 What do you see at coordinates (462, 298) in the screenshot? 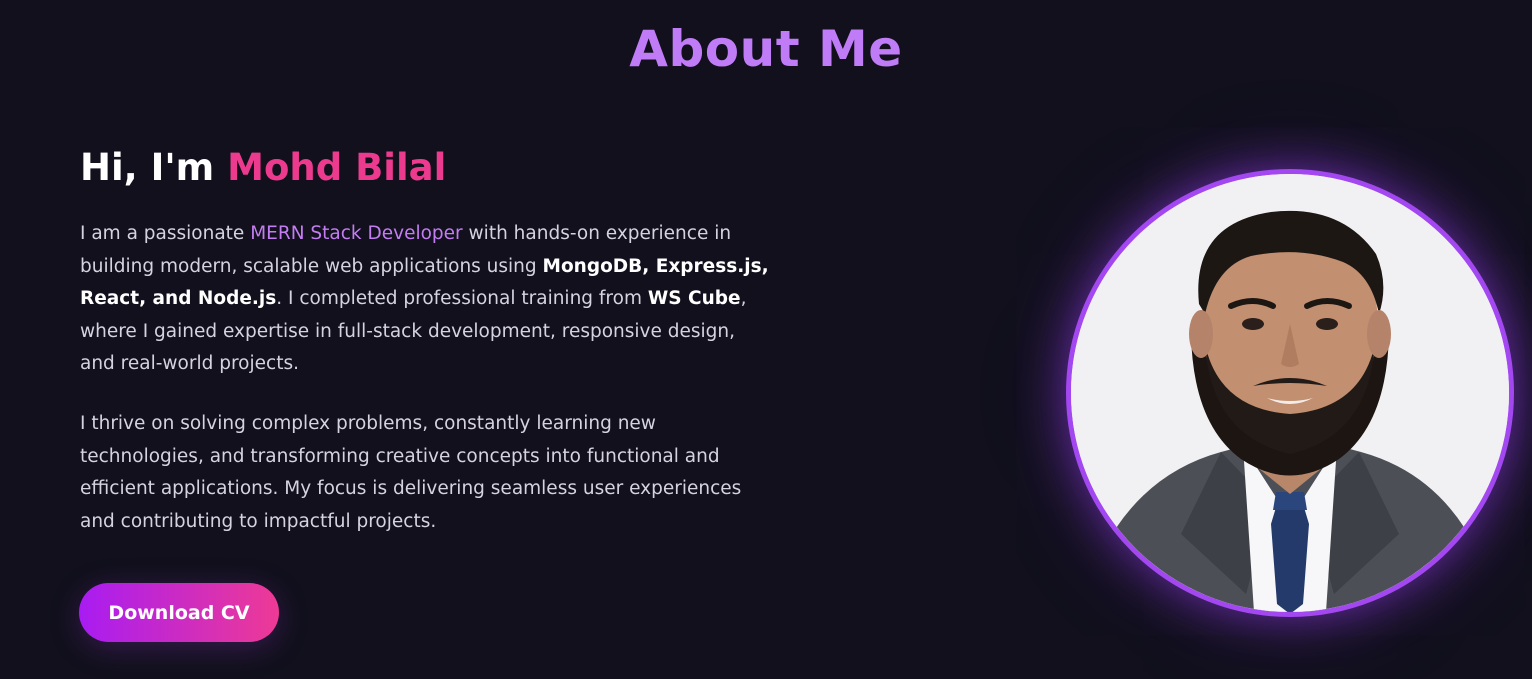
I see `bio-text: . I completed professional training from` at bounding box center [462, 298].